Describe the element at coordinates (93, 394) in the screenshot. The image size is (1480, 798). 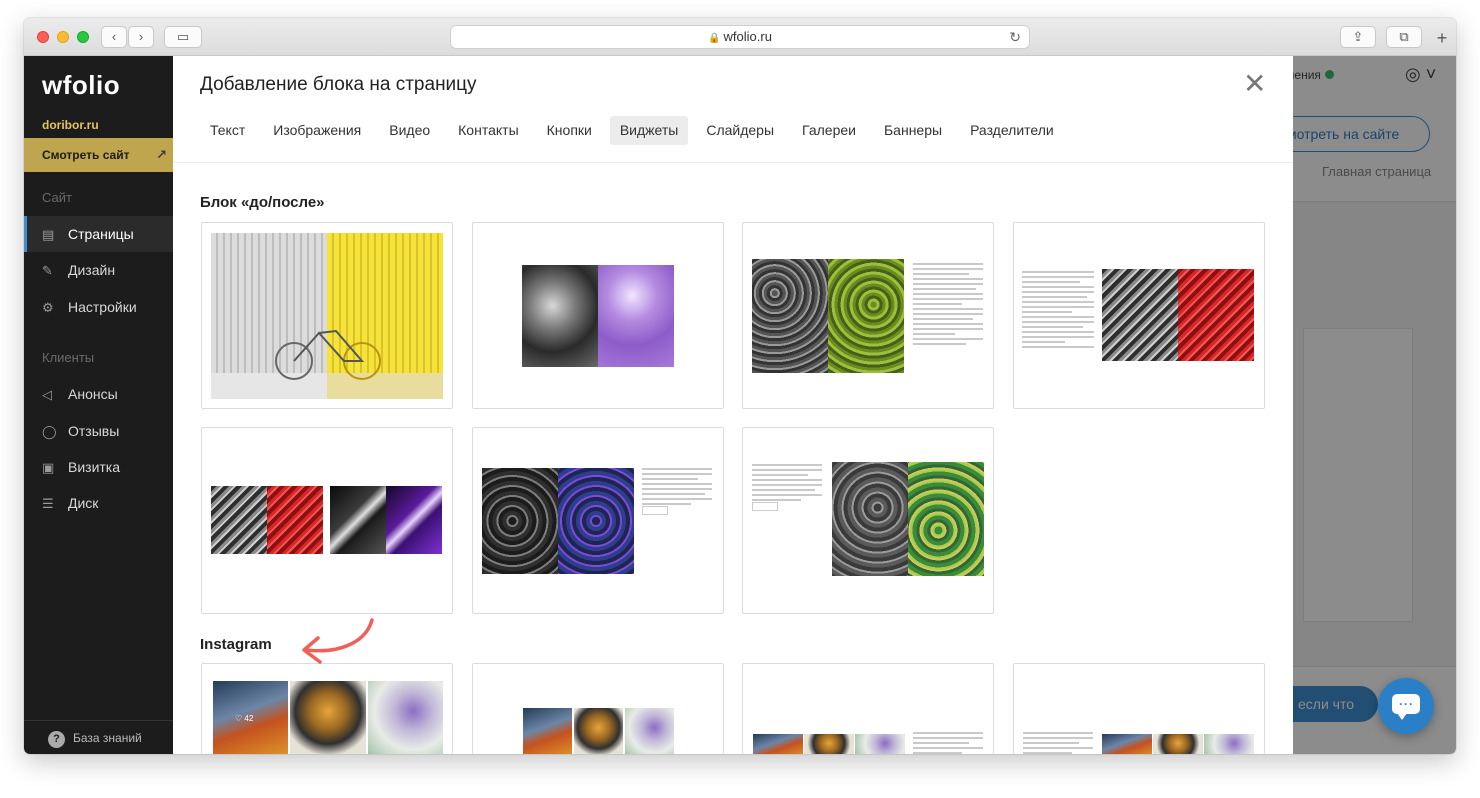
I see `sidebar-item-label: Анонсы` at that location.